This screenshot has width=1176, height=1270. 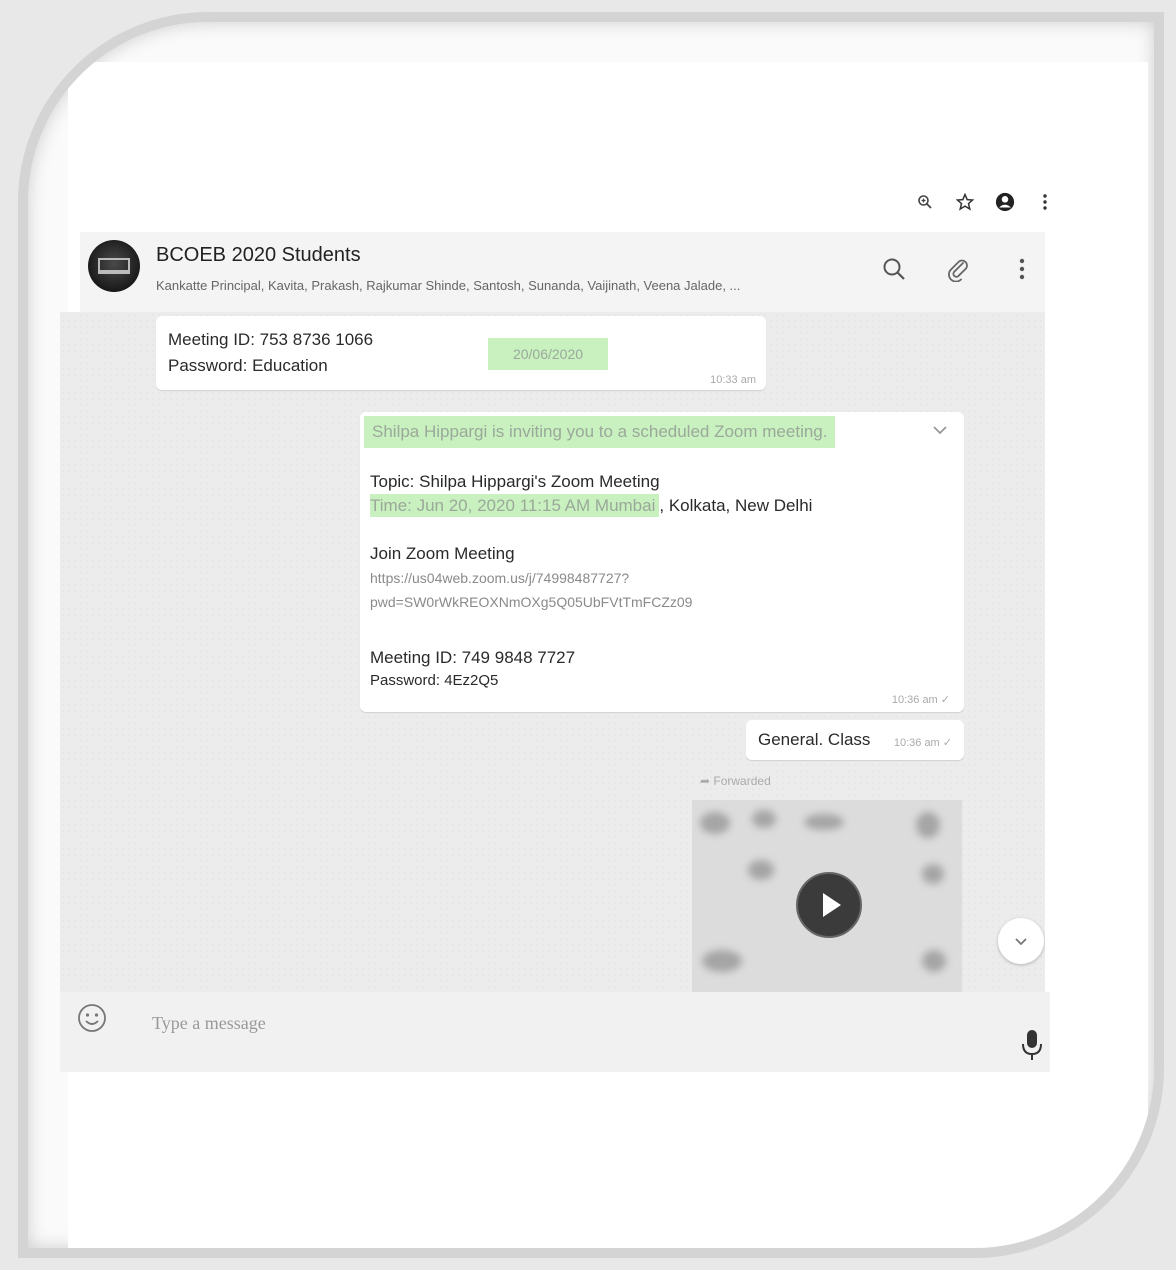 I want to click on mic-icon, so click(x=1032, y=1045).